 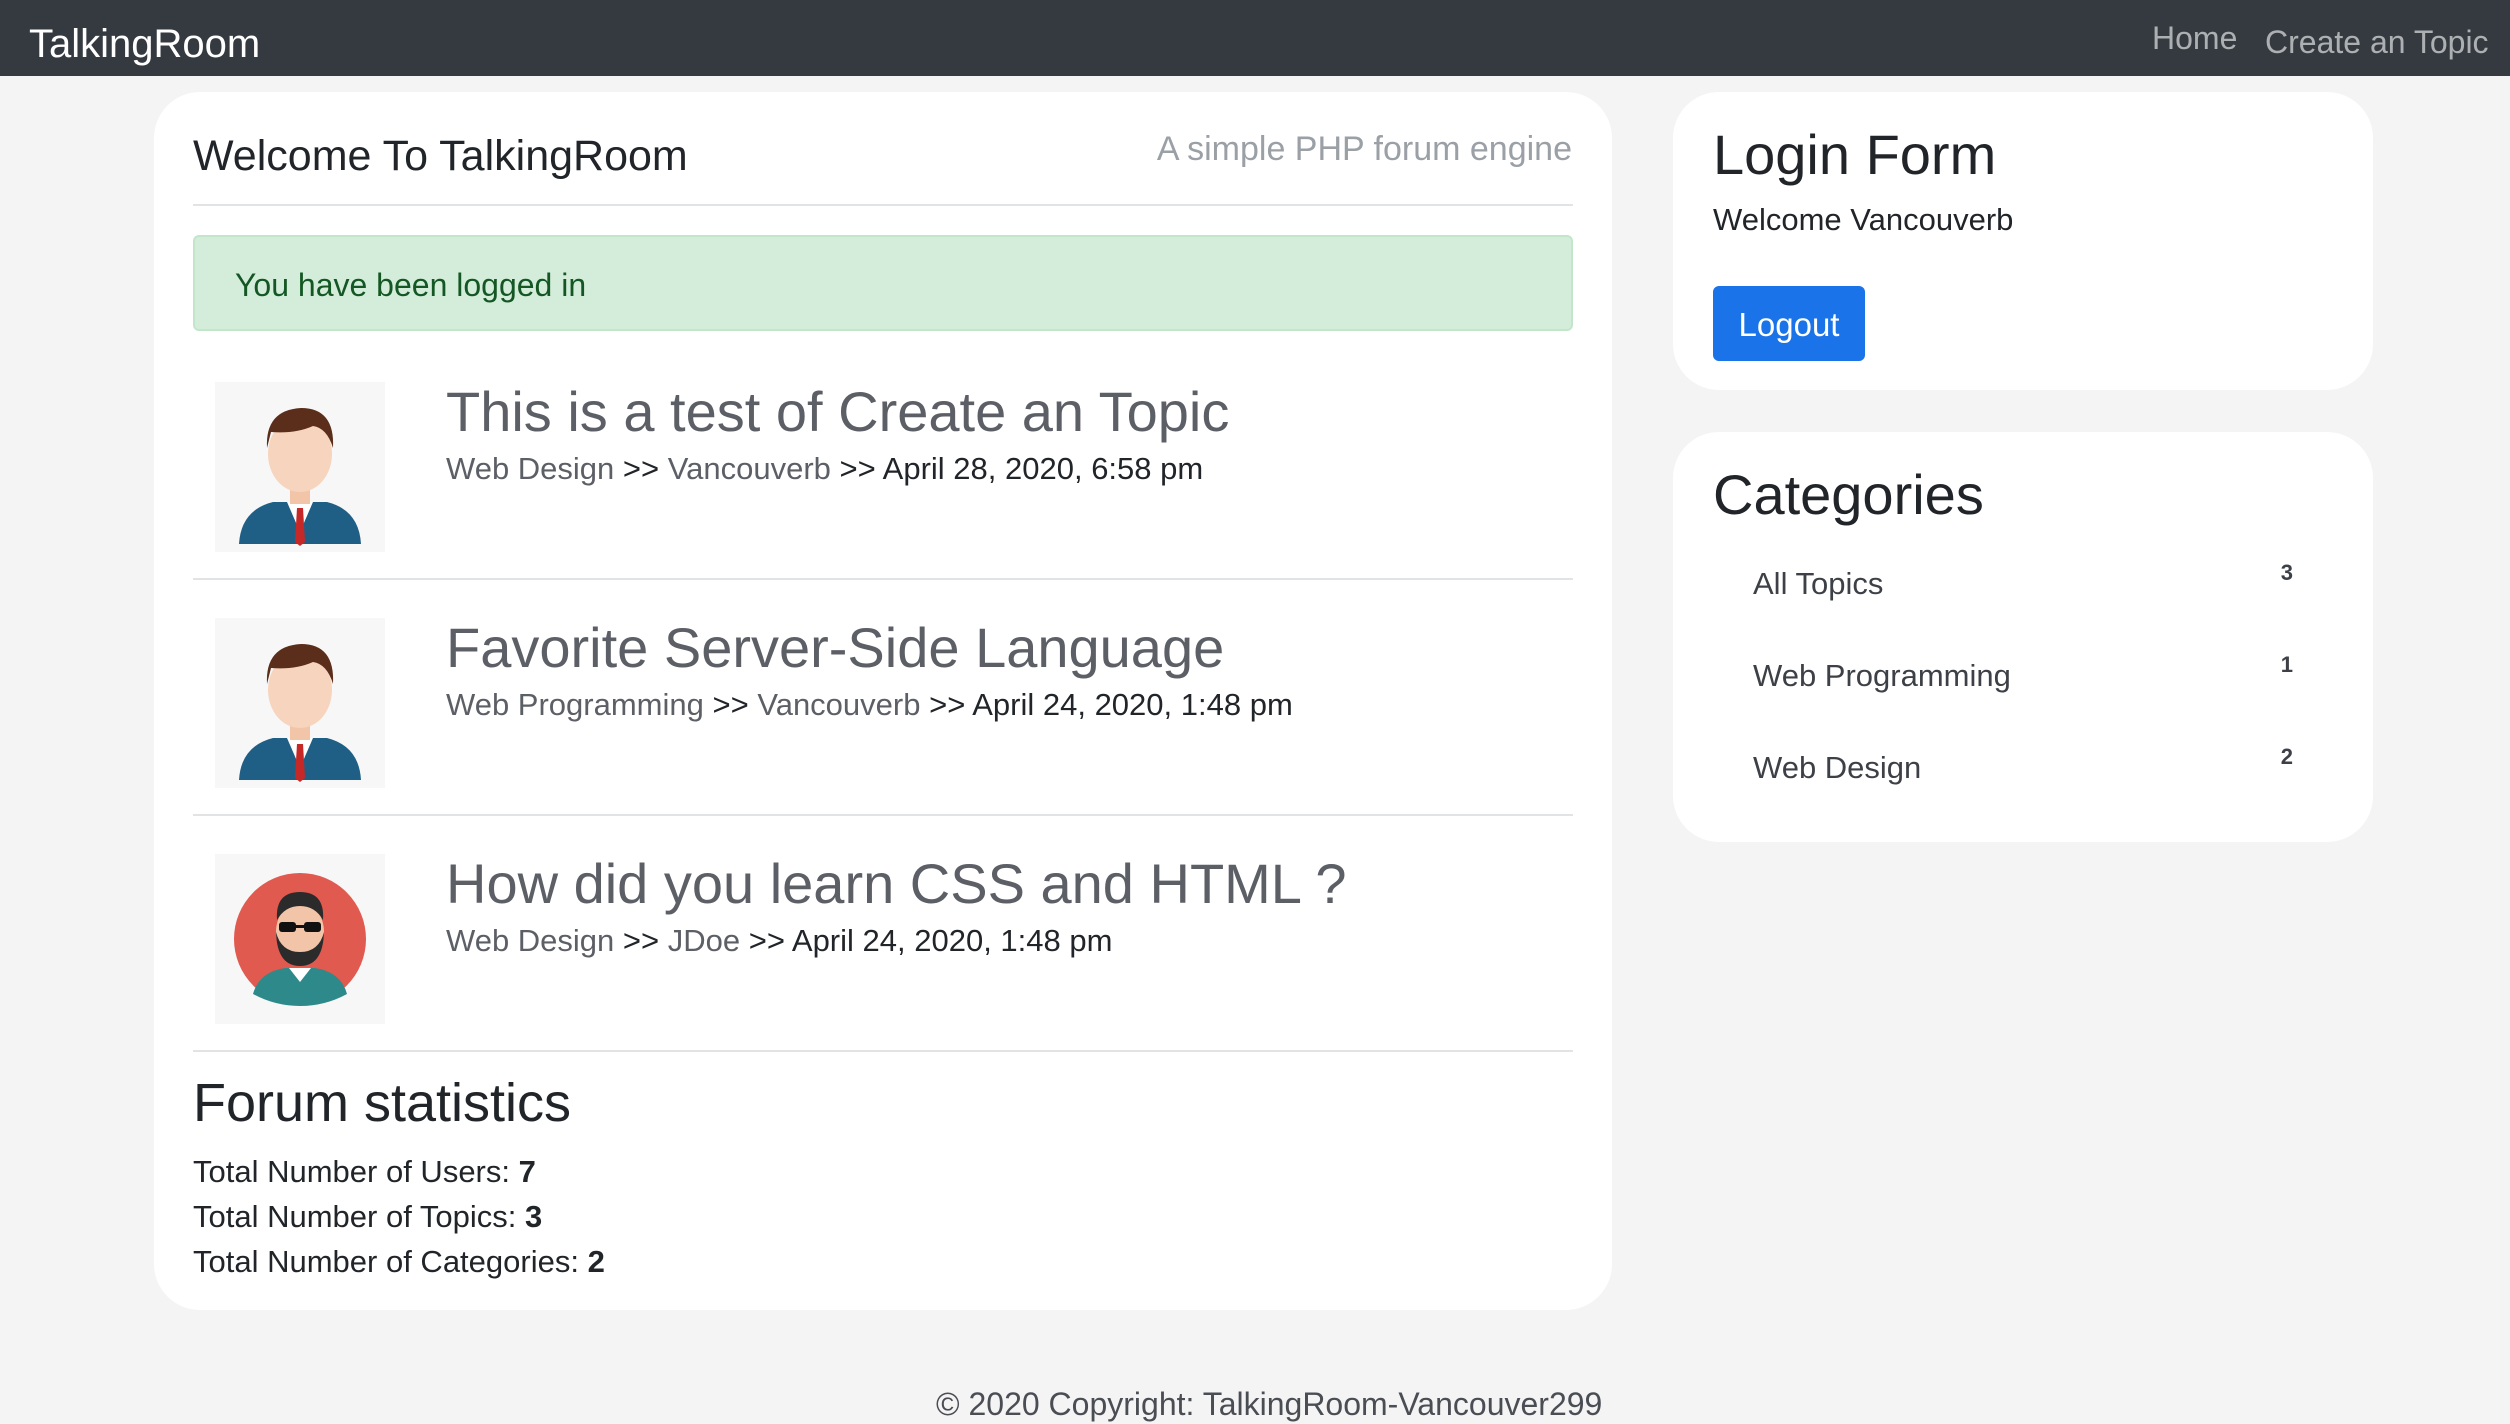 I want to click on login-card: Login Form Welcome Vancouverb Logout, so click(x=2023, y=241).